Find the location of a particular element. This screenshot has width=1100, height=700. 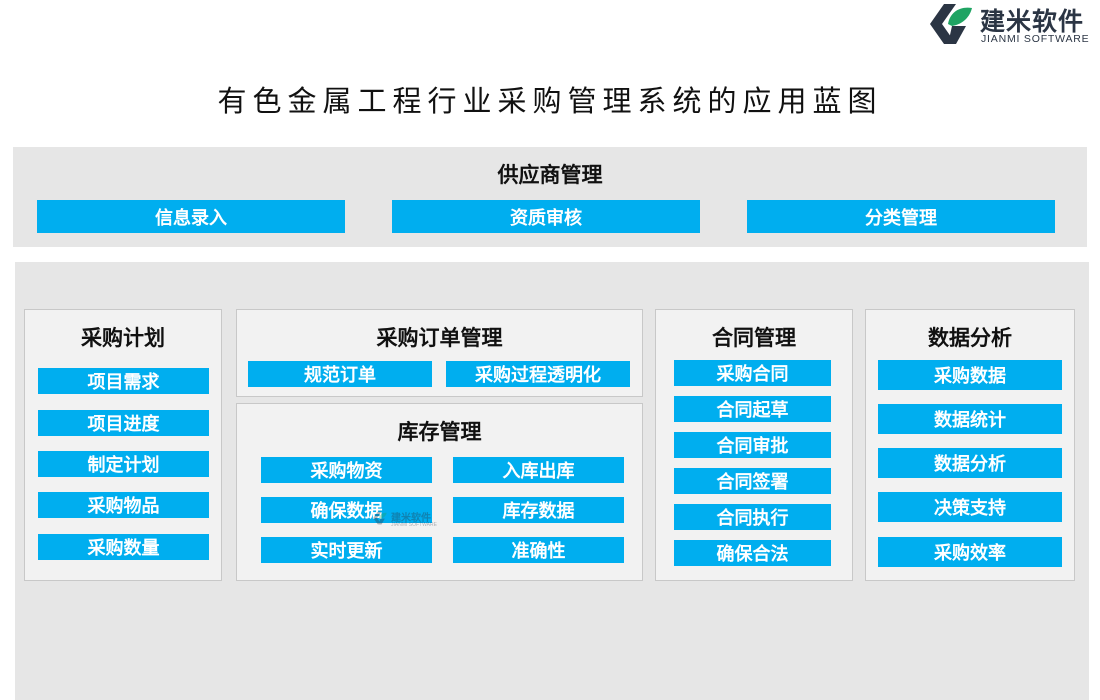

contract-item-signing: 合同签署 is located at coordinates (752, 481).